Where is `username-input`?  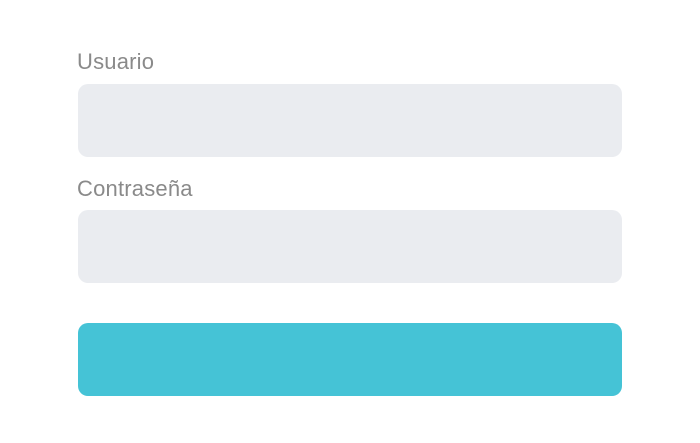
username-input is located at coordinates (350, 120).